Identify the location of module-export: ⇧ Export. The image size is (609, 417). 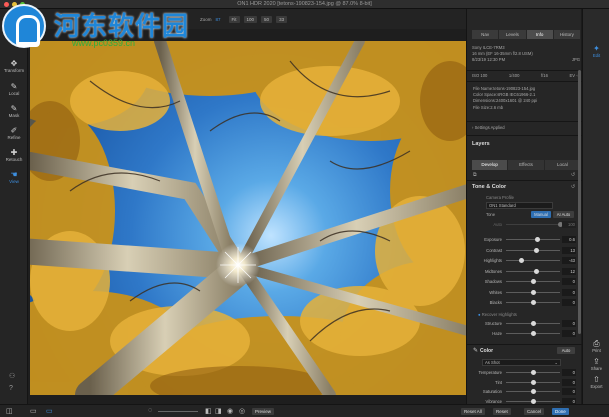
(596, 382).